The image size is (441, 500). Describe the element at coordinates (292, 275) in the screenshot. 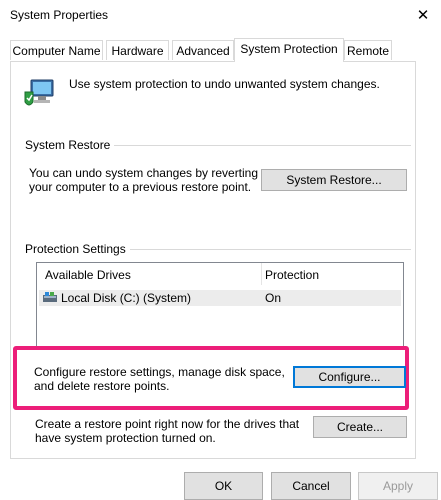

I see `column-protection: Protection` at that location.